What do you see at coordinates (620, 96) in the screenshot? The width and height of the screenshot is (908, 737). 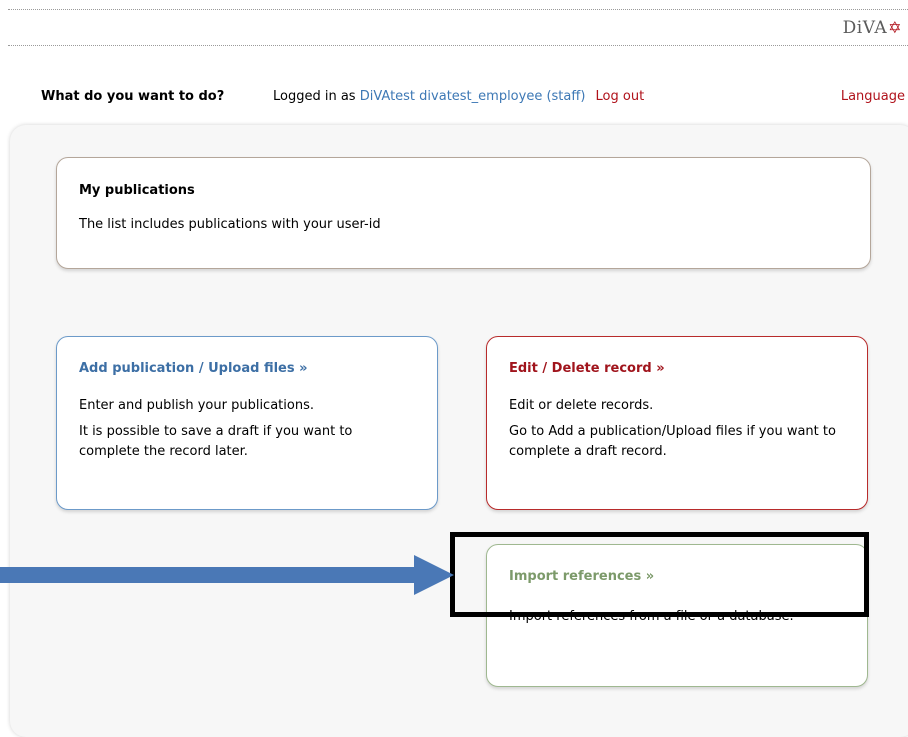 I see `logout-link: Log out` at bounding box center [620, 96].